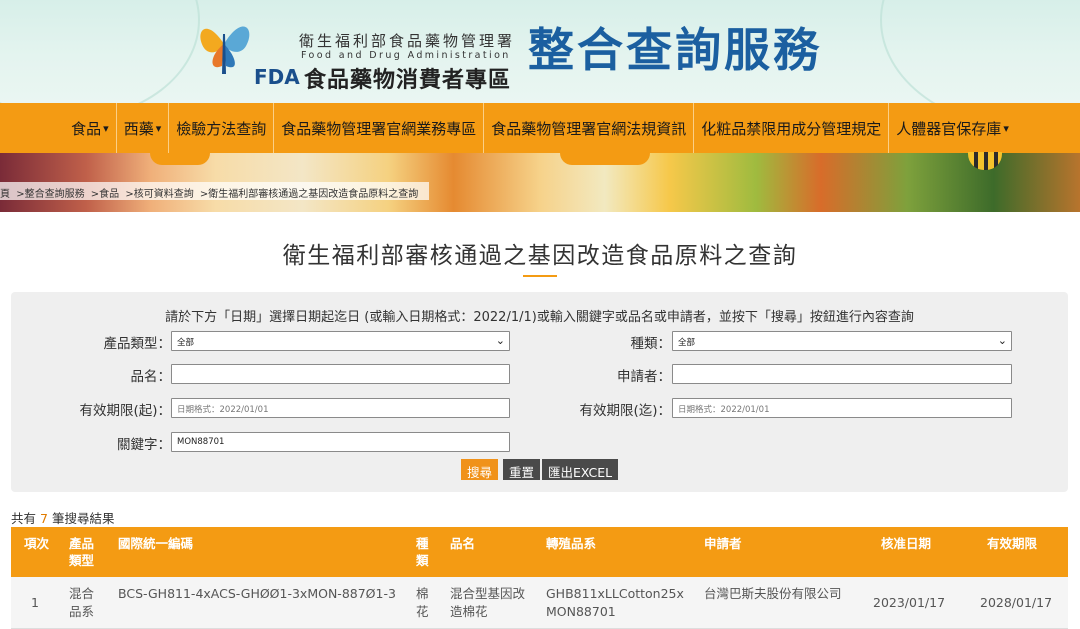 The width and height of the screenshot is (1080, 629). Describe the element at coordinates (82, 552) in the screenshot. I see `column-header-product-type: 產品類型` at that location.